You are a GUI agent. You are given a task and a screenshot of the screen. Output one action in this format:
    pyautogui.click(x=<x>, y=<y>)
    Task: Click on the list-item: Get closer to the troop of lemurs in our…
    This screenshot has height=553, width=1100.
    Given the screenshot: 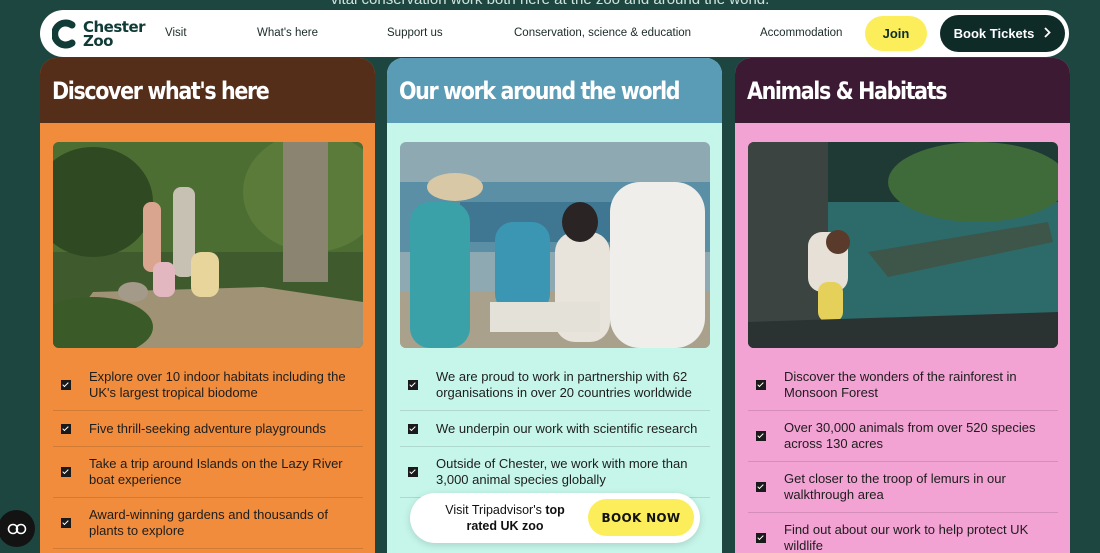 What is the action you would take?
    pyautogui.click(x=903, y=487)
    